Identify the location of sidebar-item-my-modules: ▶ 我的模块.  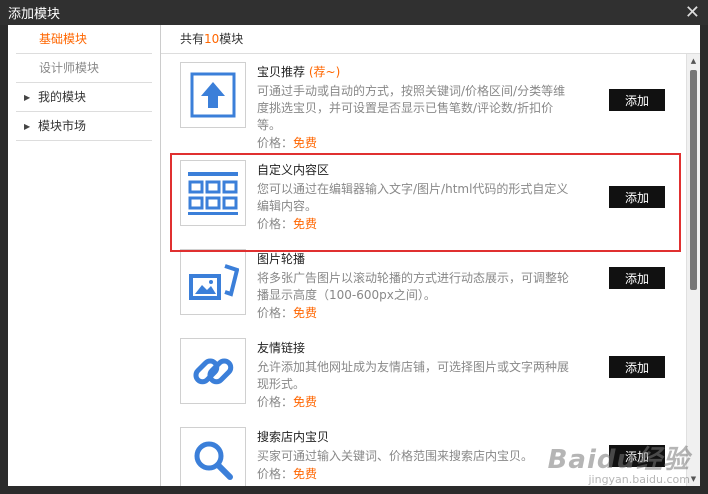
(84, 97).